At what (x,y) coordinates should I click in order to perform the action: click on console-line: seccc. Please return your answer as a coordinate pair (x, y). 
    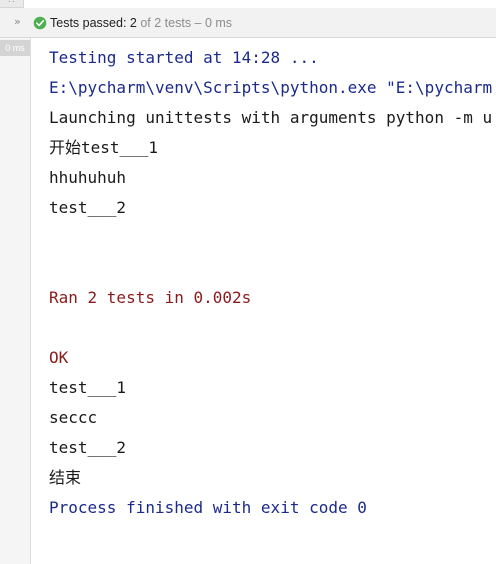
    Looking at the image, I should click on (73, 417).